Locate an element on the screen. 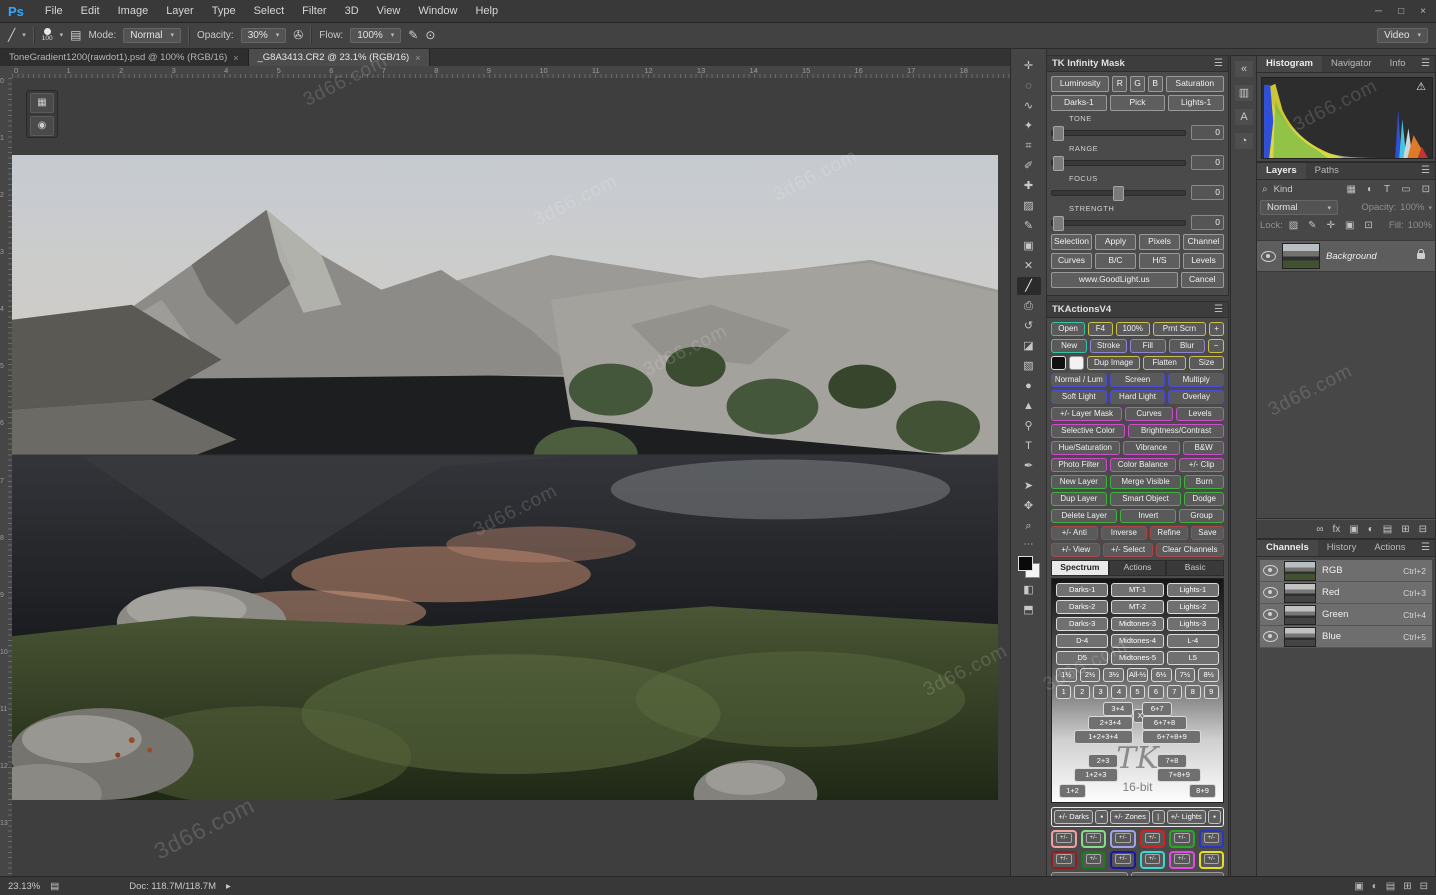 The height and width of the screenshot is (895, 1436). tool-button: ✛ is located at coordinates (1029, 66).